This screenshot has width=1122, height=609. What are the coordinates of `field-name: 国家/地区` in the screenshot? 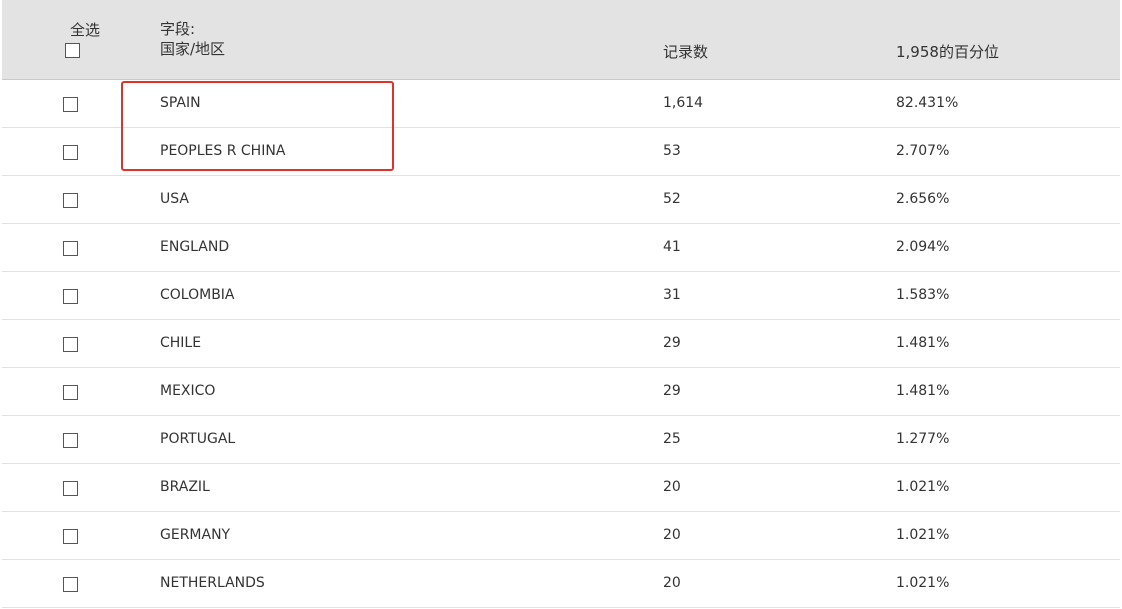 It's located at (193, 49).